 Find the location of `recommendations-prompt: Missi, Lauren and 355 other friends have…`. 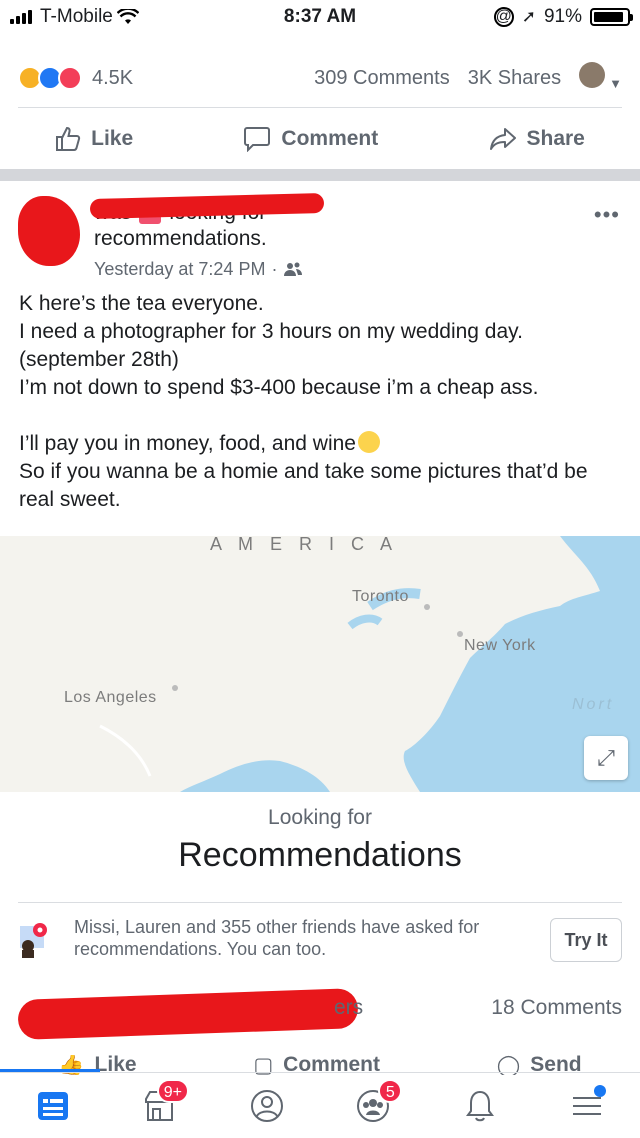

recommendations-prompt: Missi, Lauren and 355 other friends have… is located at coordinates (320, 942).